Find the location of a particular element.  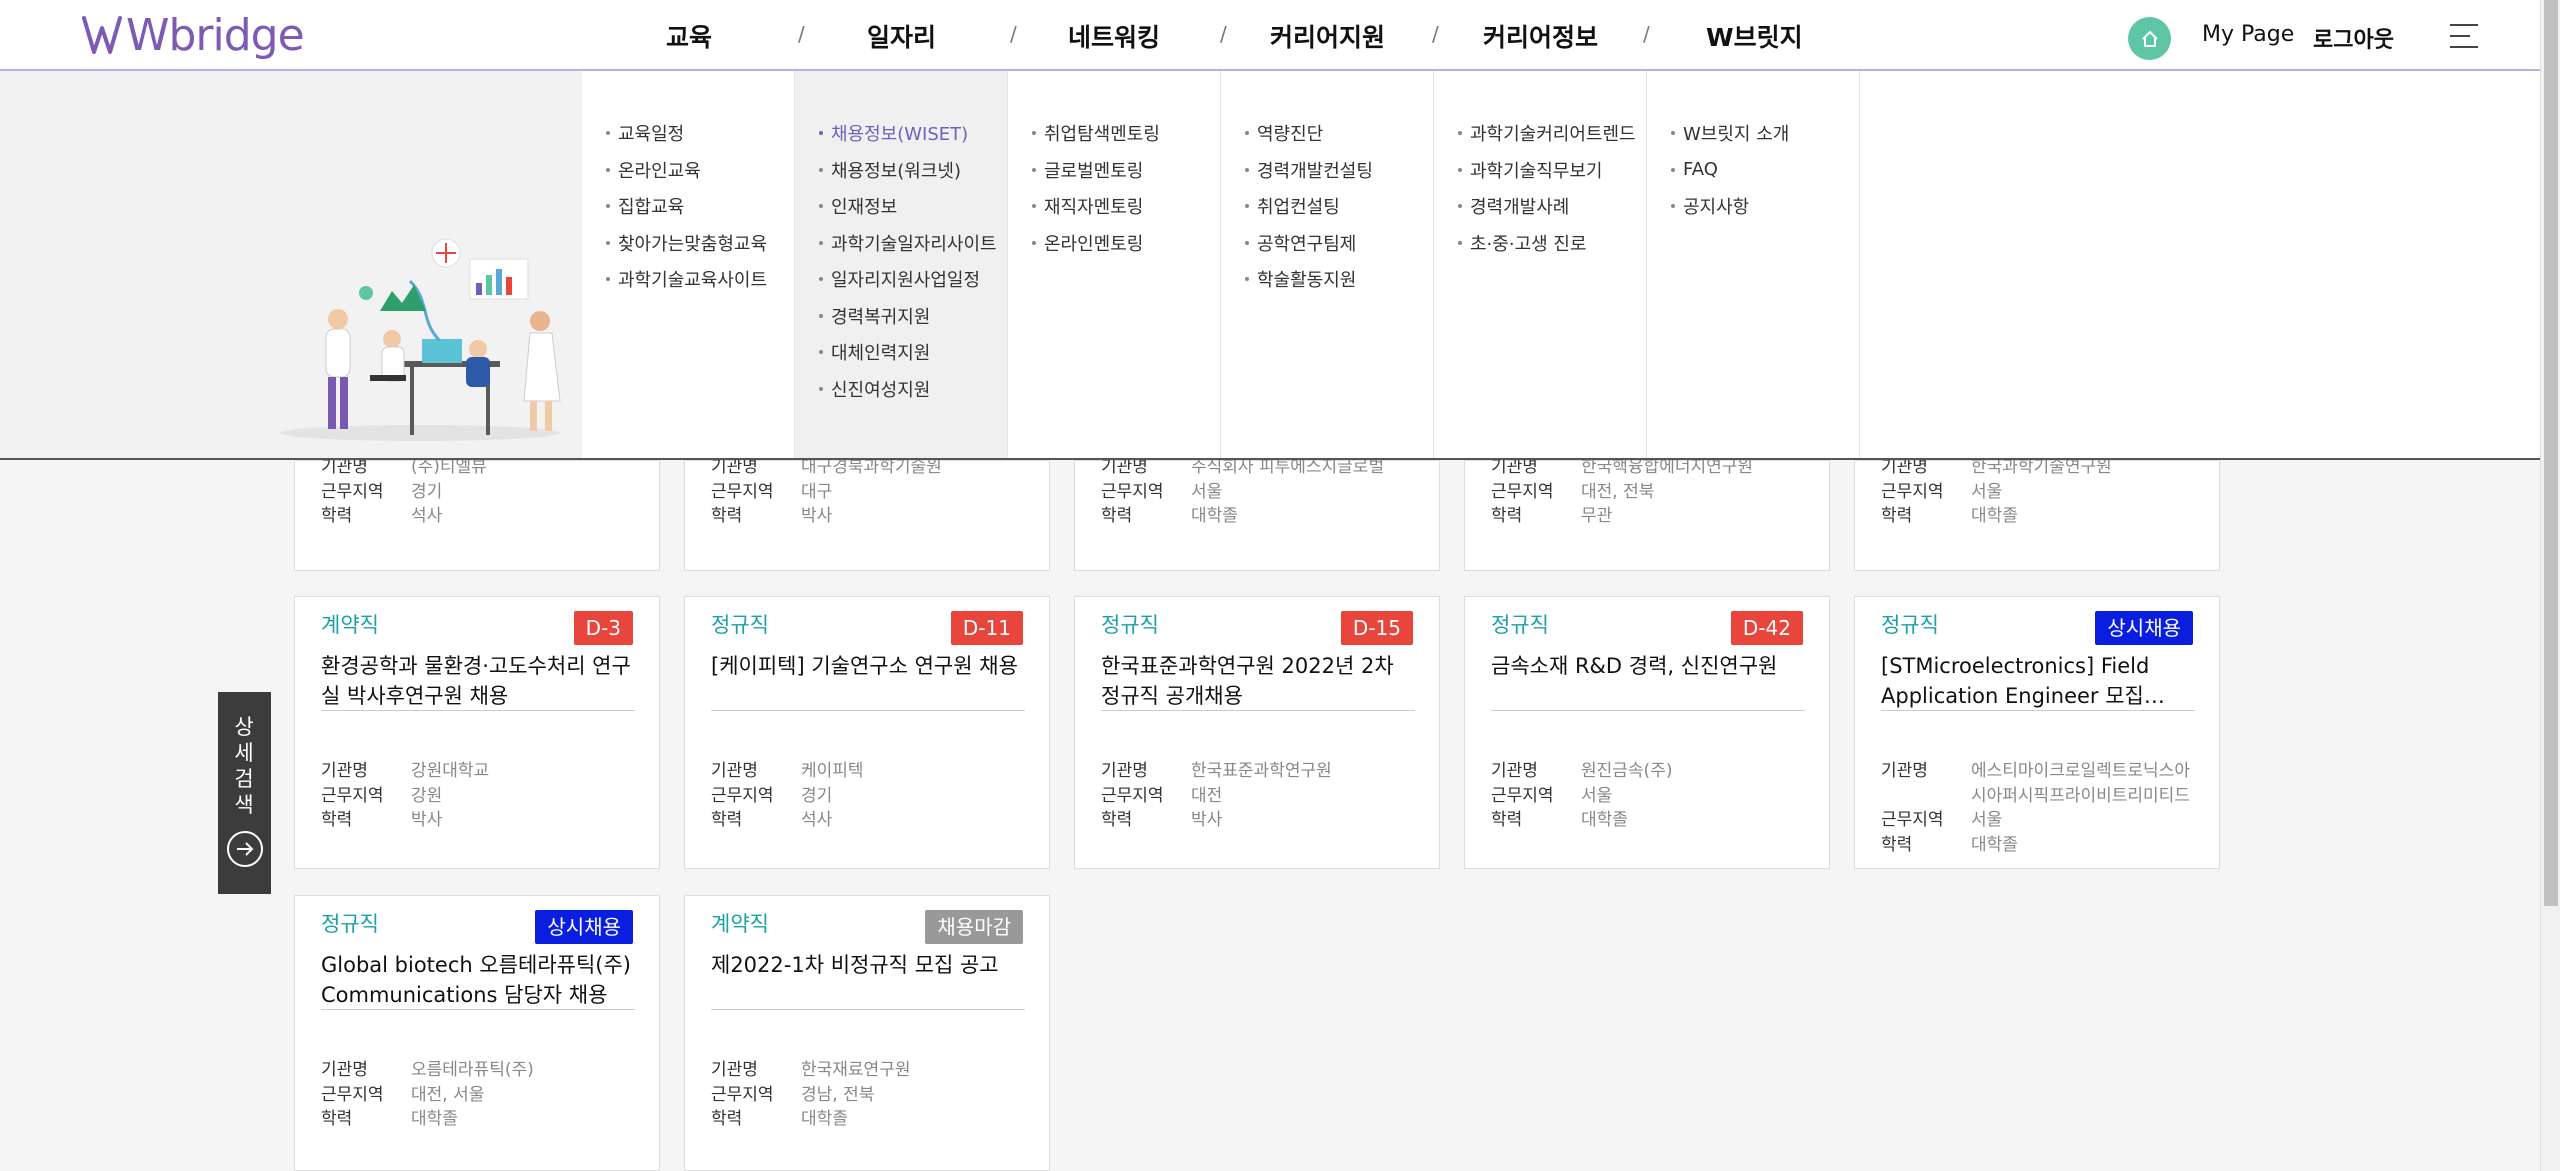

mega-item: 공지사항 is located at coordinates (1753, 206).